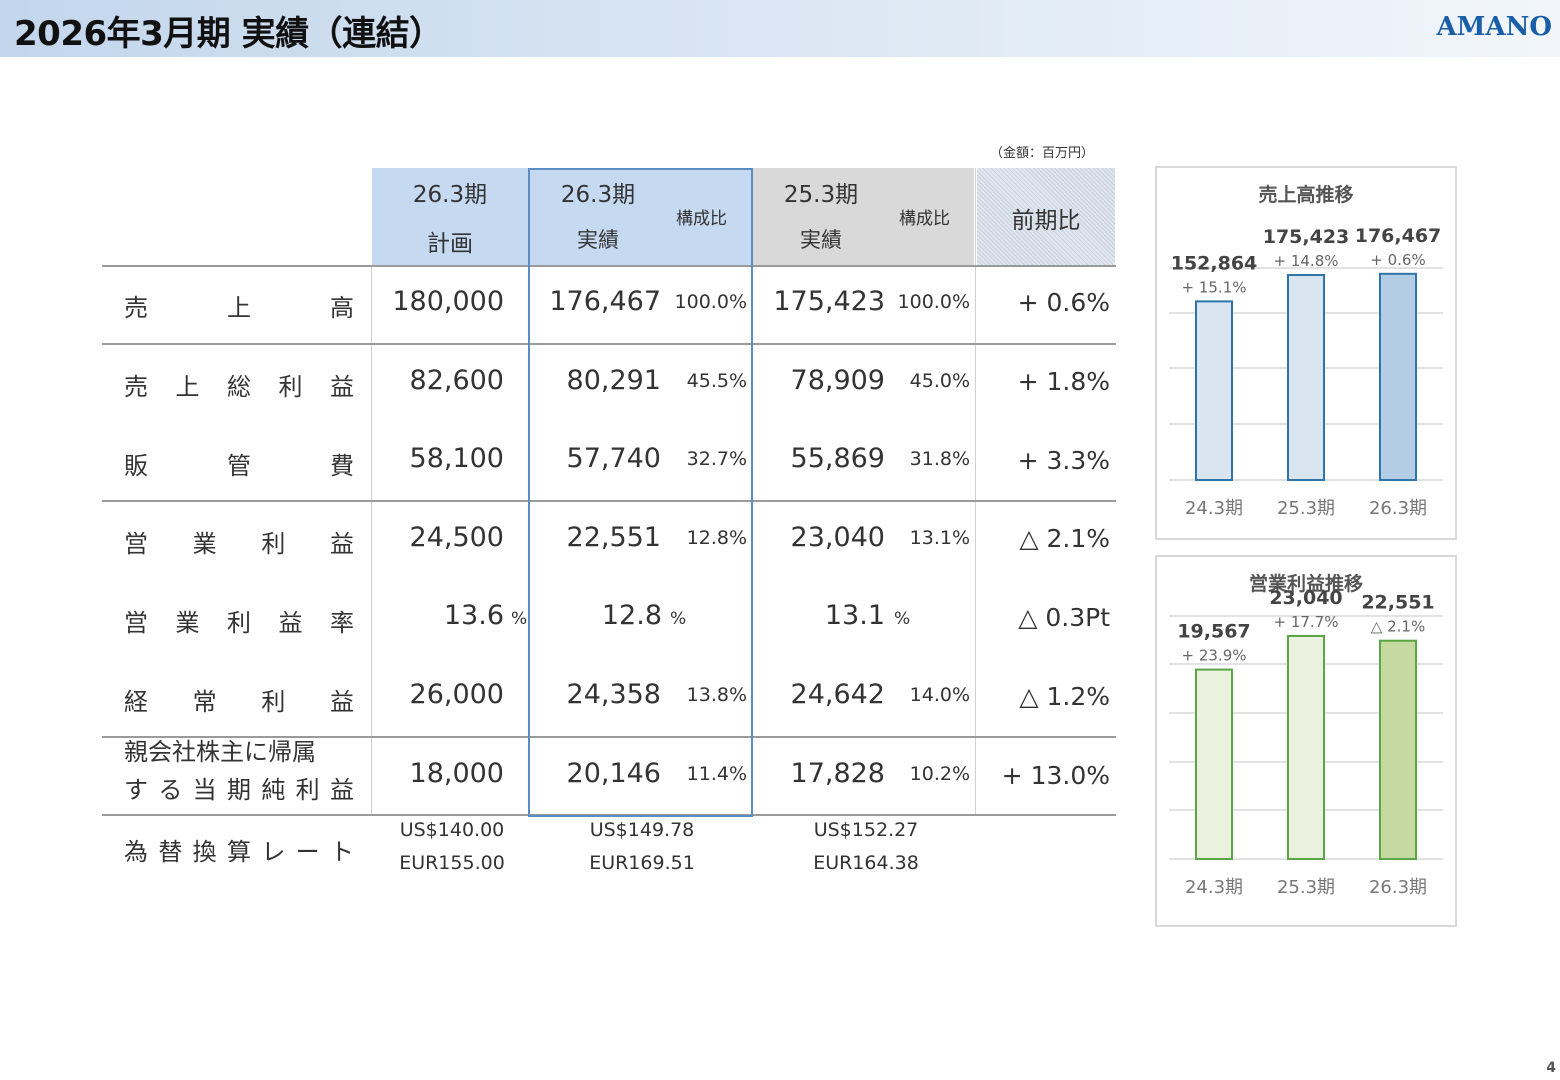  What do you see at coordinates (837, 773) in the screenshot?
I see `net-income-prev: 17,828` at bounding box center [837, 773].